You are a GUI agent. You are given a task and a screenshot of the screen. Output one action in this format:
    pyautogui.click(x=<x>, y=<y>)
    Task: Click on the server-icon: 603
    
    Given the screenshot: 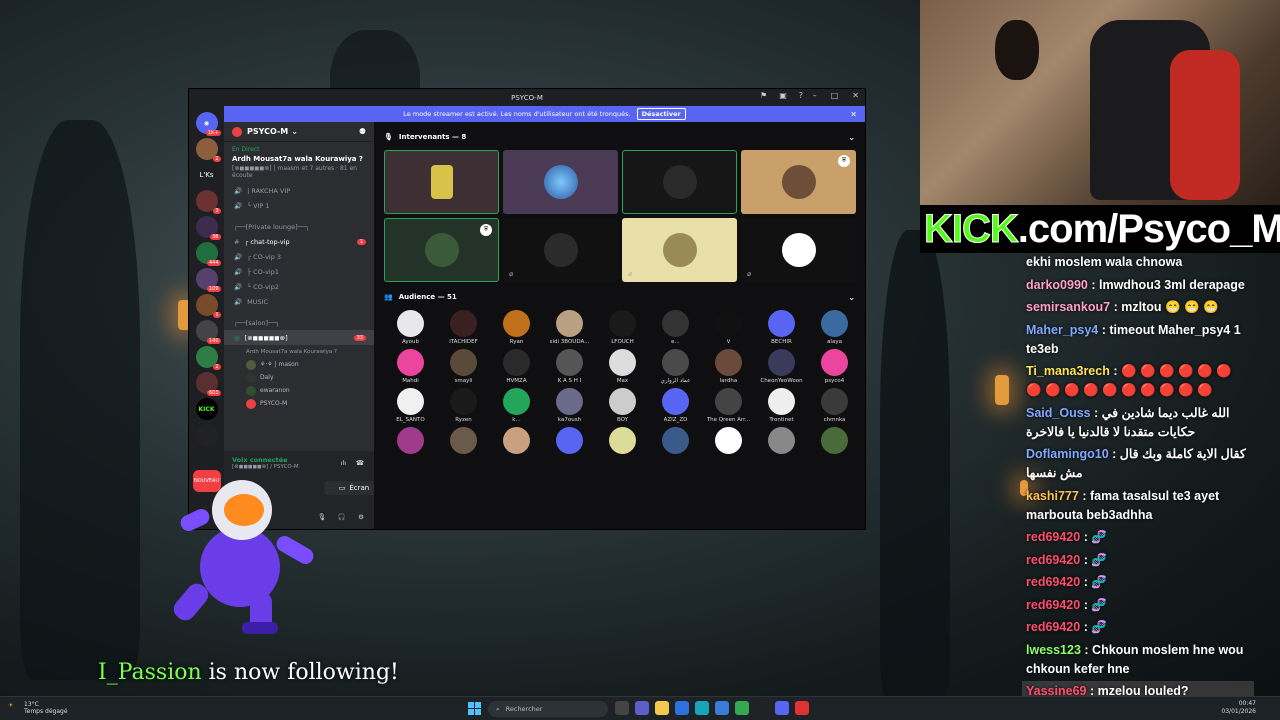 What is the action you would take?
    pyautogui.click(x=208, y=384)
    